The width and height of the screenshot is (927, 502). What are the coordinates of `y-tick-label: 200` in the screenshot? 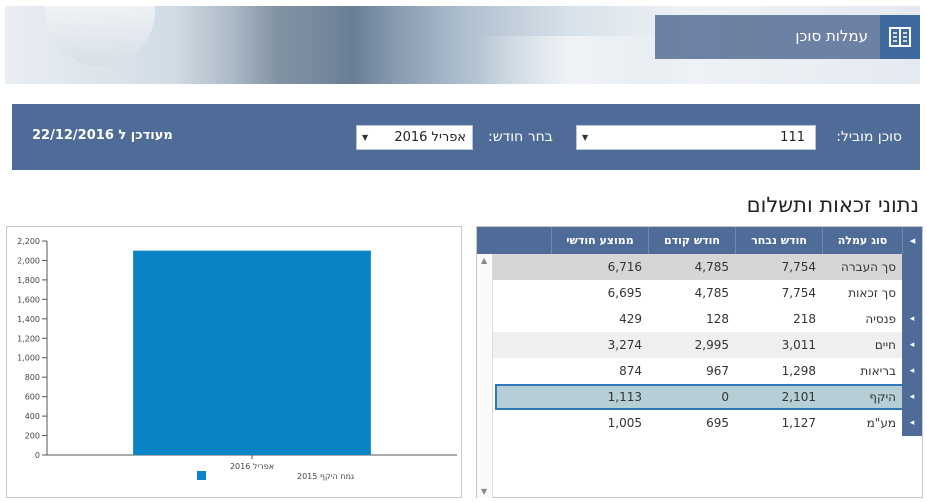 It's located at (32, 436).